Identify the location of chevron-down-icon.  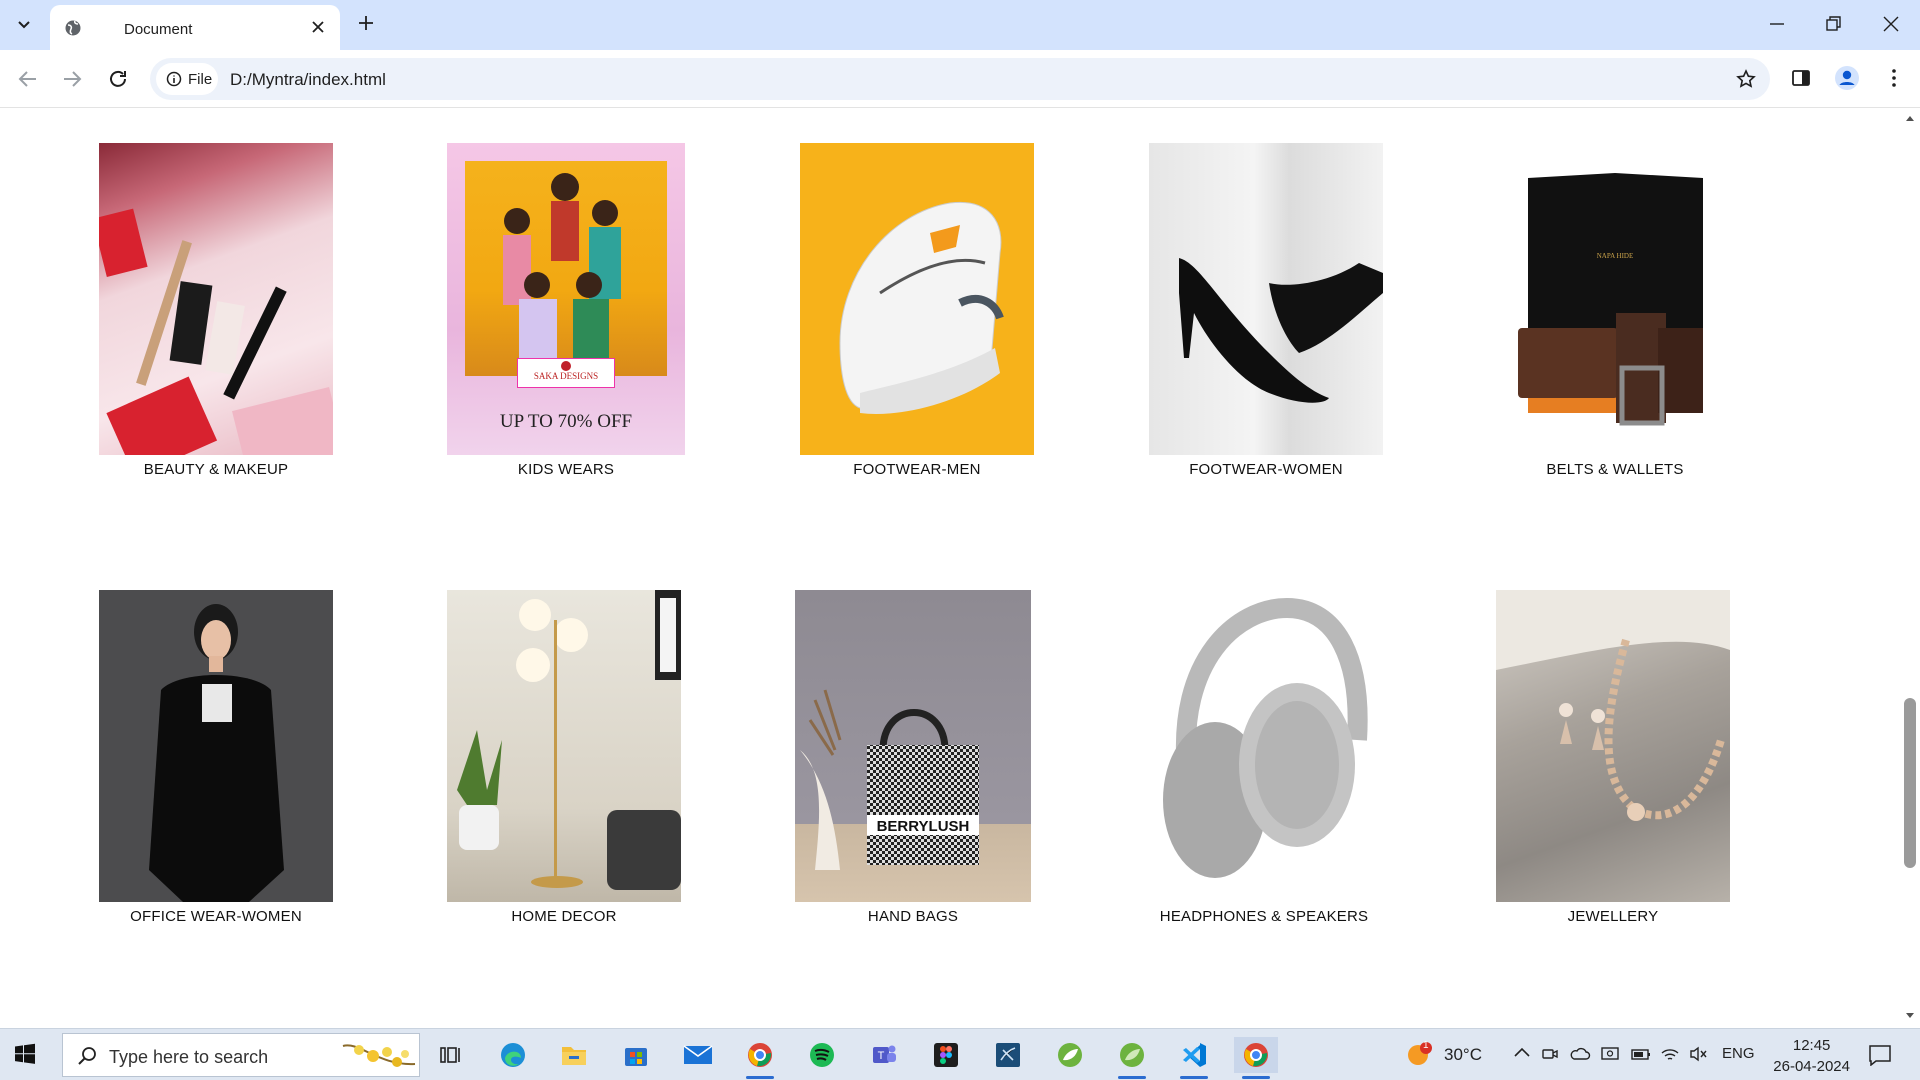
(24, 25).